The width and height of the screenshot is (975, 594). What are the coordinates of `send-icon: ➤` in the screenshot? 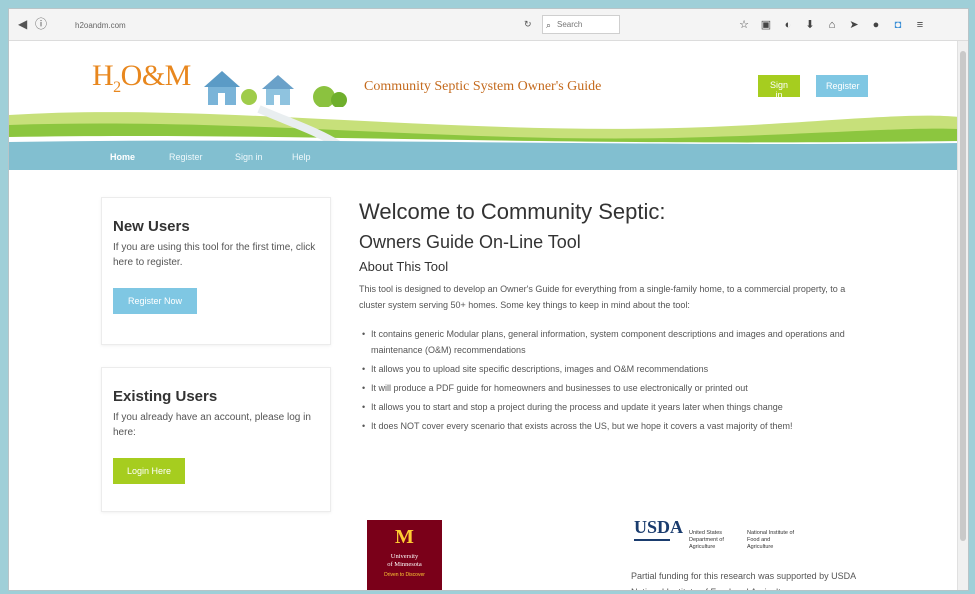 It's located at (854, 25).